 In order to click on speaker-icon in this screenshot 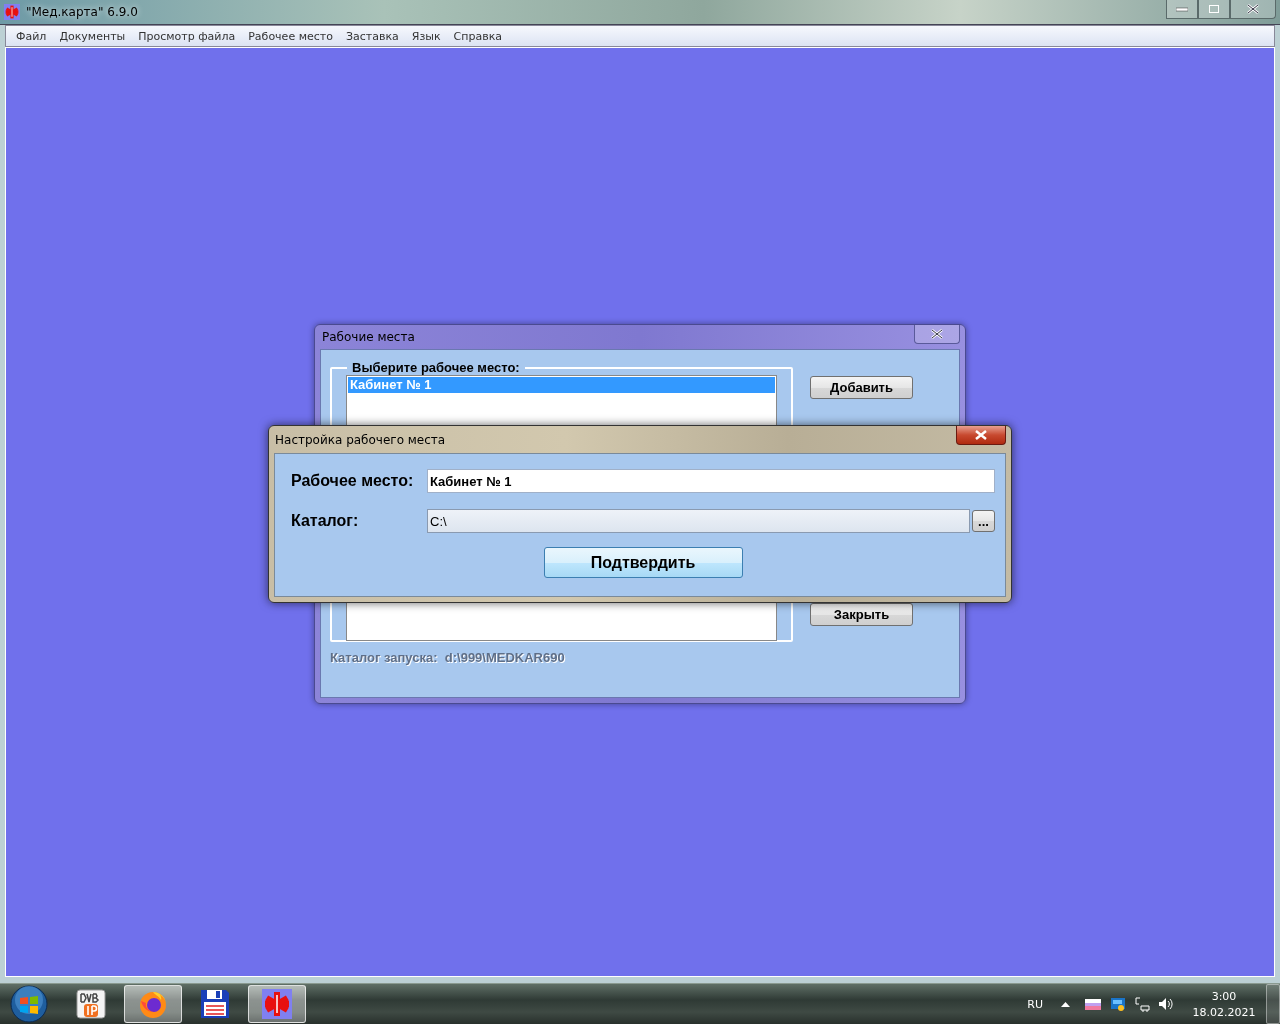, I will do `click(1166, 1004)`.